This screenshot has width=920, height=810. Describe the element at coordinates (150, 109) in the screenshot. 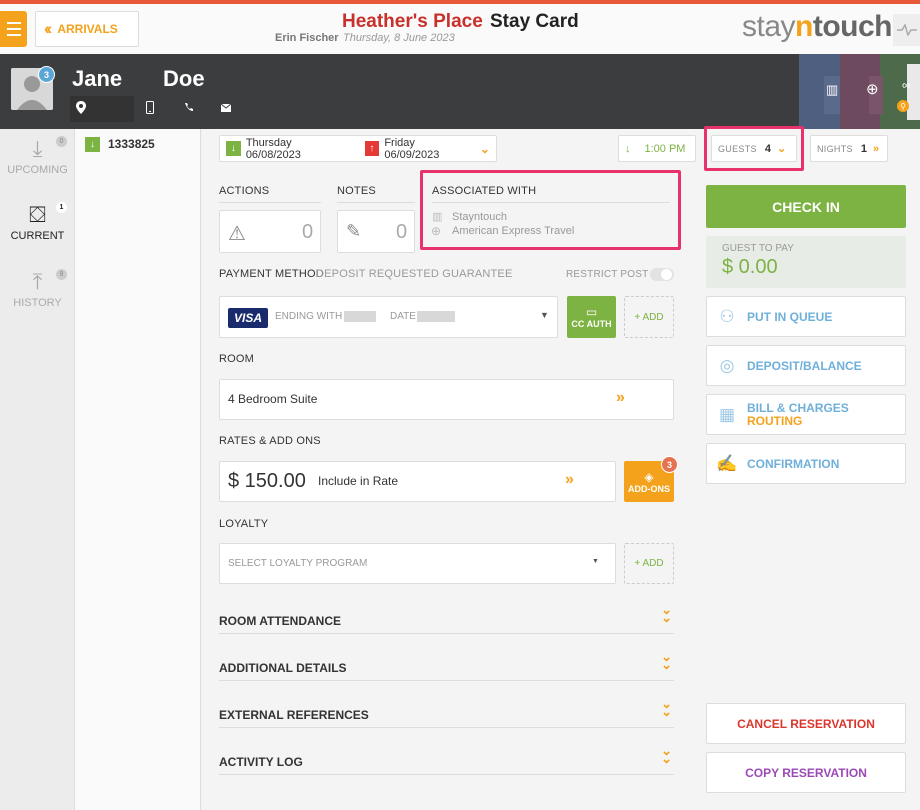

I see `mobile-phone-icon` at that location.